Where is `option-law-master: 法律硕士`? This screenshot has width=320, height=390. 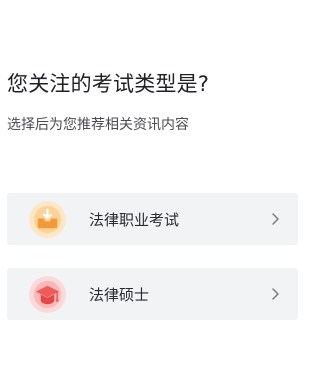
option-law-master: 法律硕士 is located at coordinates (152, 294).